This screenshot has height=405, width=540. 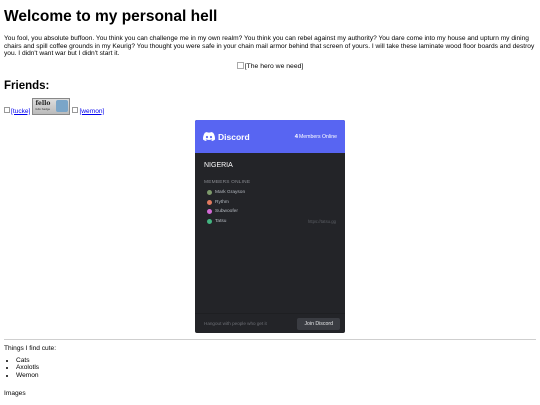 I want to click on online-count-label: Members Online, so click(x=317, y=136).